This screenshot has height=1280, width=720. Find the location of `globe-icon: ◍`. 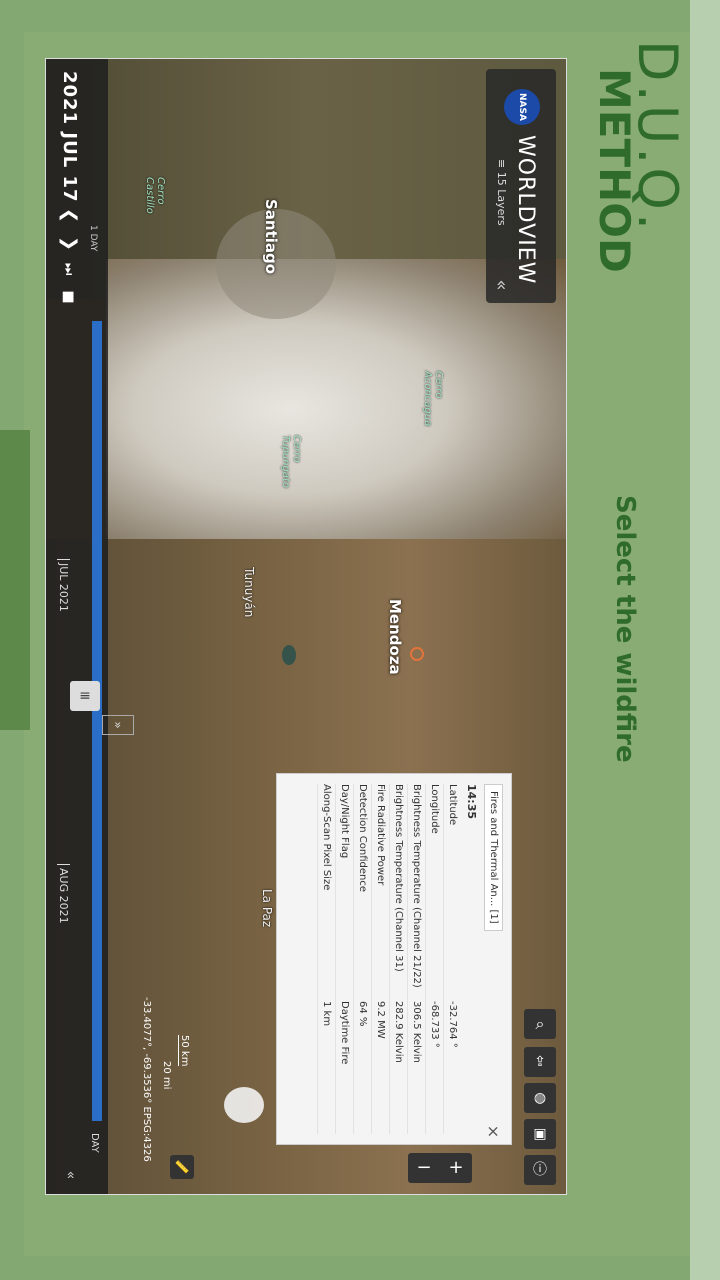

globe-icon: ◍ is located at coordinates (540, 1098).